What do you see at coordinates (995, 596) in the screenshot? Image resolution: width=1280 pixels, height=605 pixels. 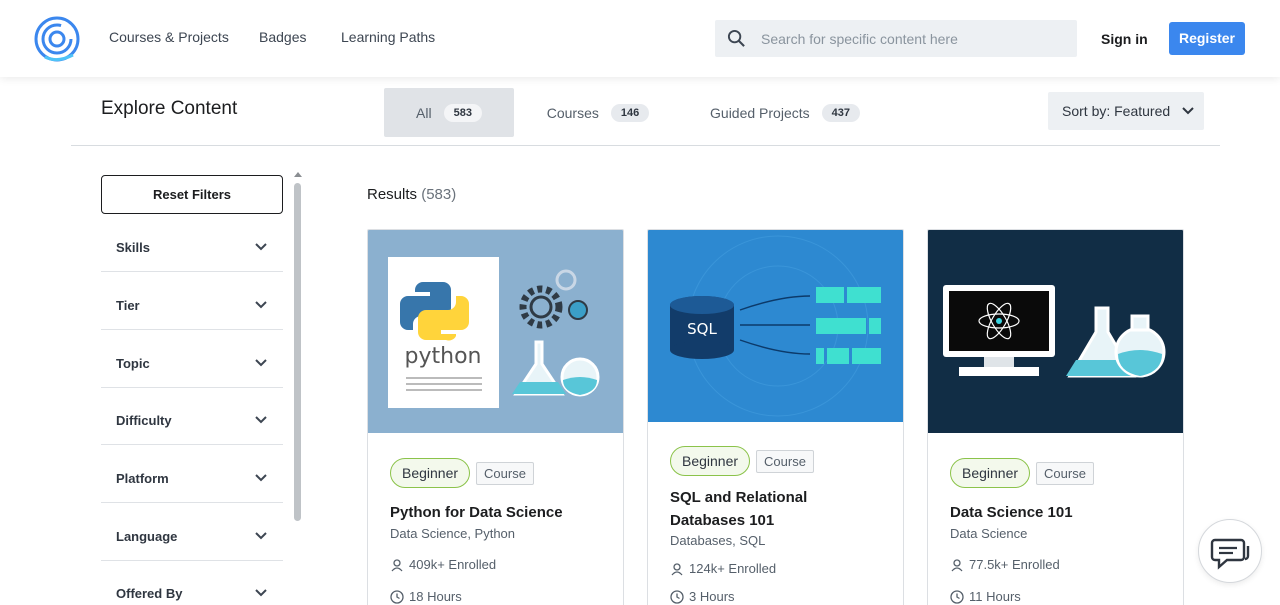 I see `duration: 11 Hours` at bounding box center [995, 596].